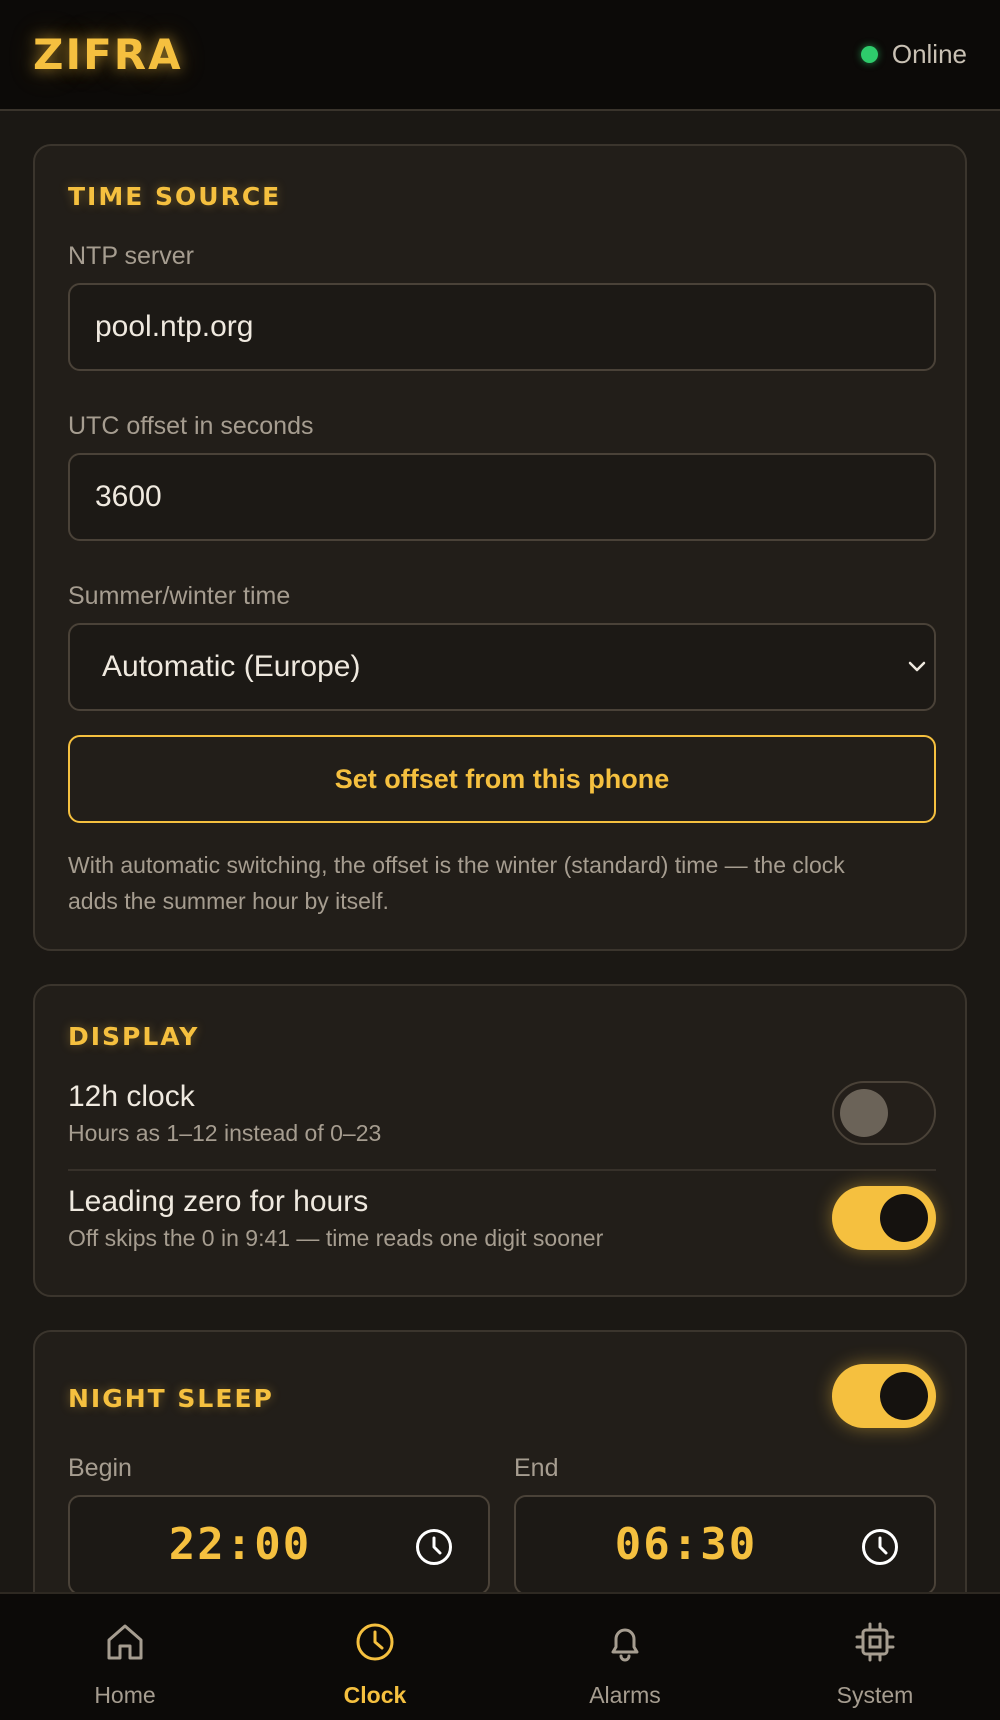 Image resolution: width=1000 pixels, height=1720 pixels. I want to click on begin-time-value: 22:00, so click(240, 1544).